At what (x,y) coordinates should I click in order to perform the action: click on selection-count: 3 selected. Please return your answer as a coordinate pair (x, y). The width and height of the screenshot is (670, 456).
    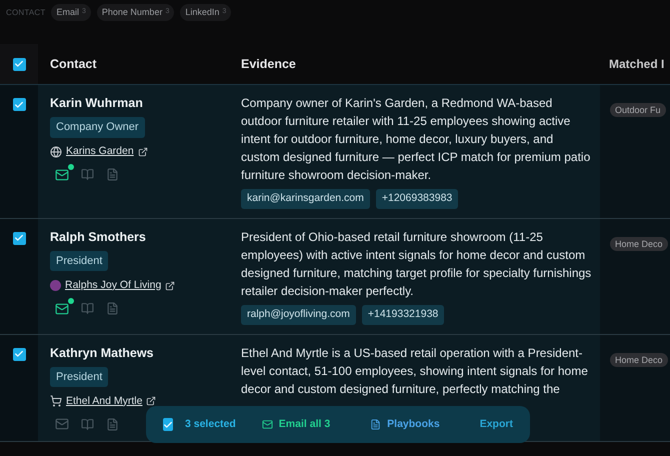
    Looking at the image, I should click on (210, 424).